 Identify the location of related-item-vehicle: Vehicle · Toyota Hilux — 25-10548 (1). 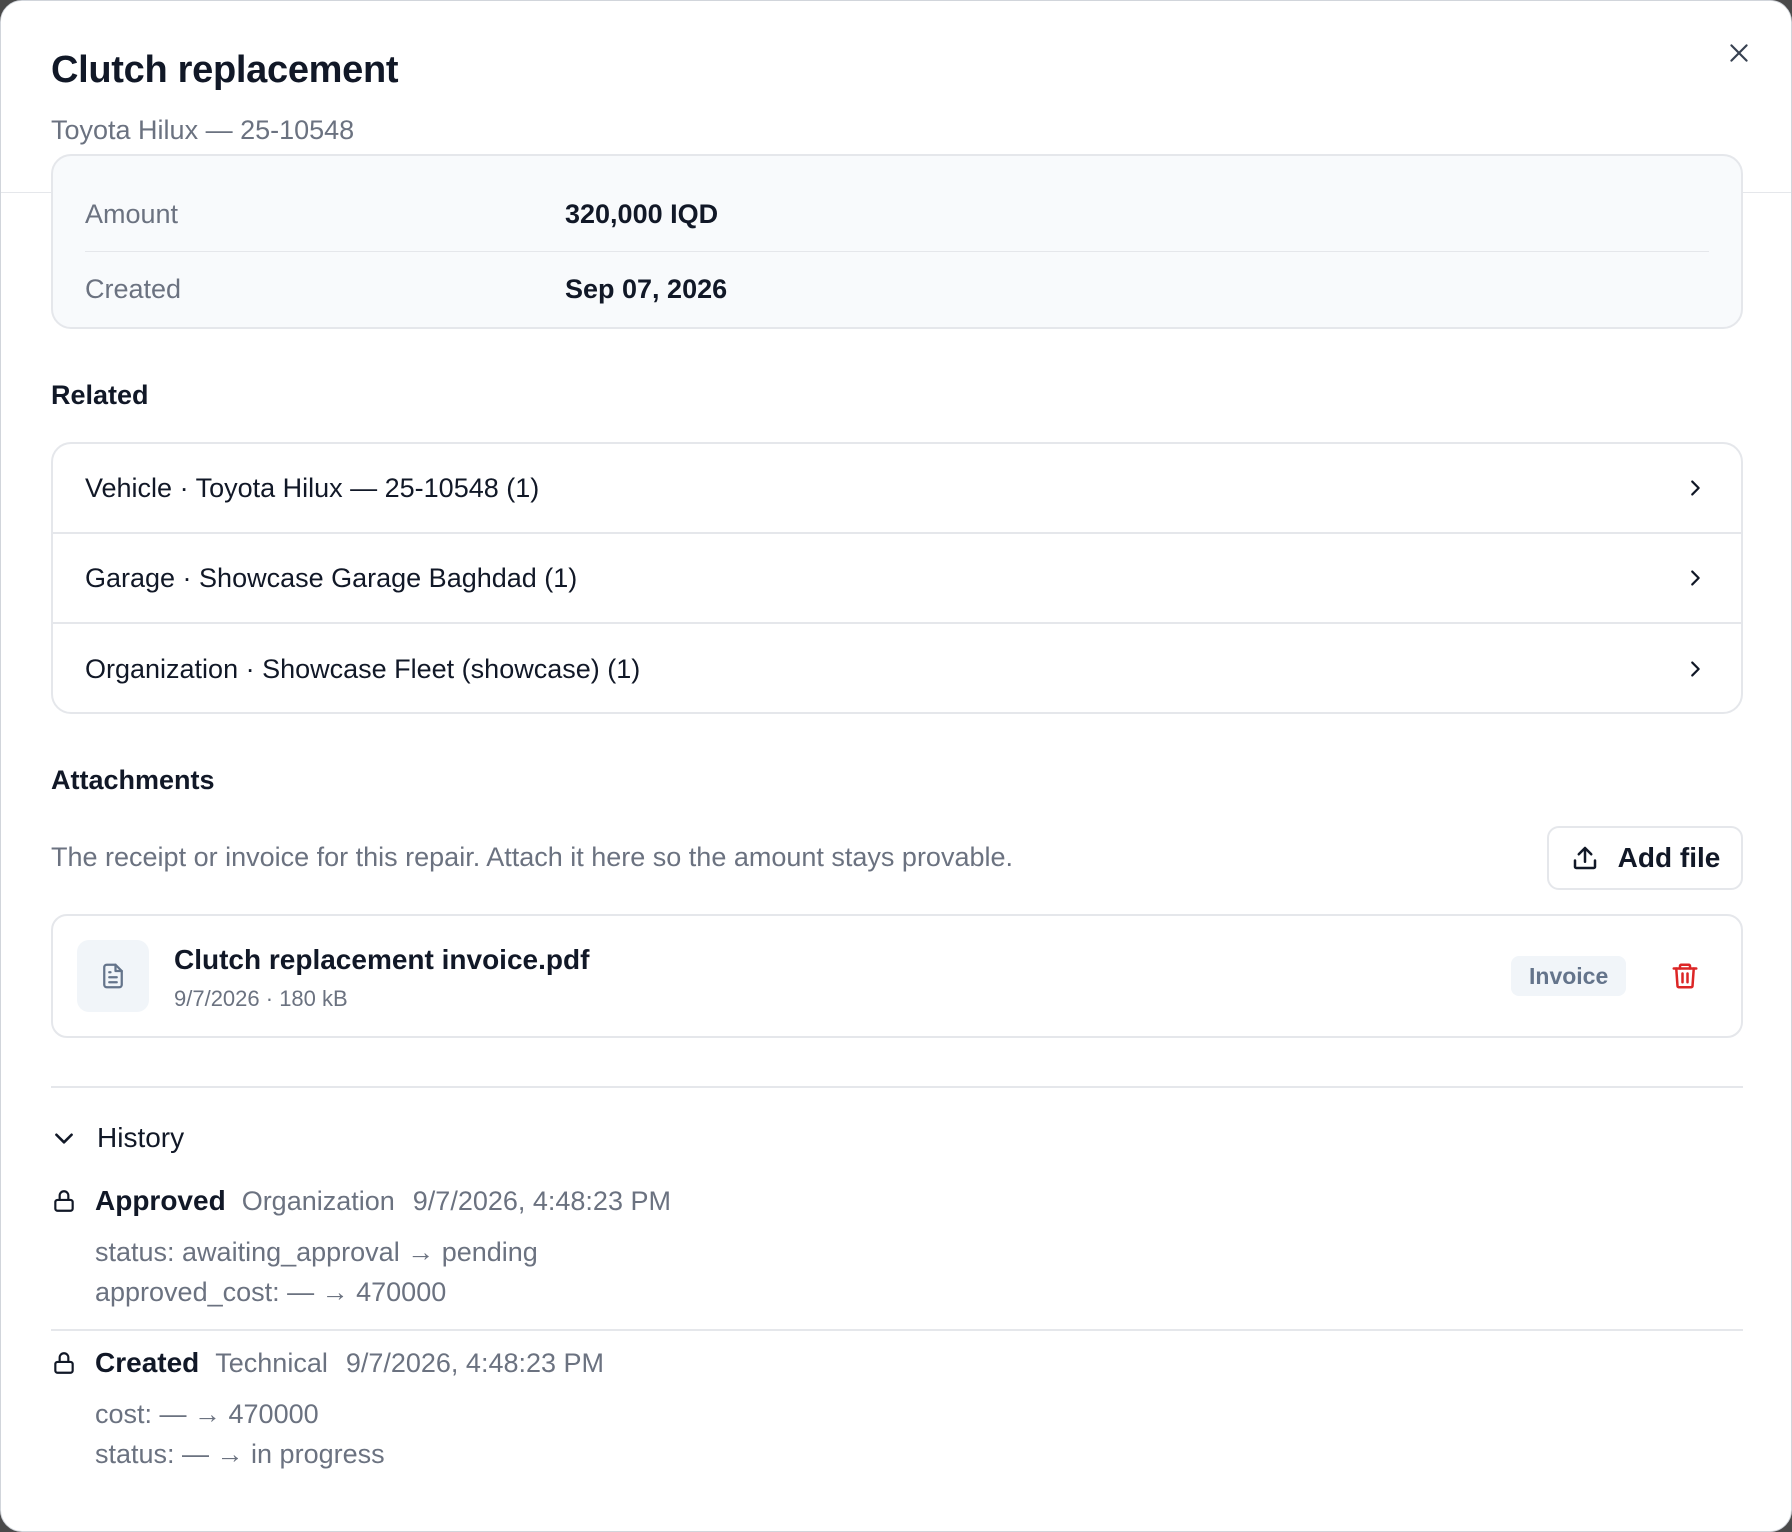
(897, 489).